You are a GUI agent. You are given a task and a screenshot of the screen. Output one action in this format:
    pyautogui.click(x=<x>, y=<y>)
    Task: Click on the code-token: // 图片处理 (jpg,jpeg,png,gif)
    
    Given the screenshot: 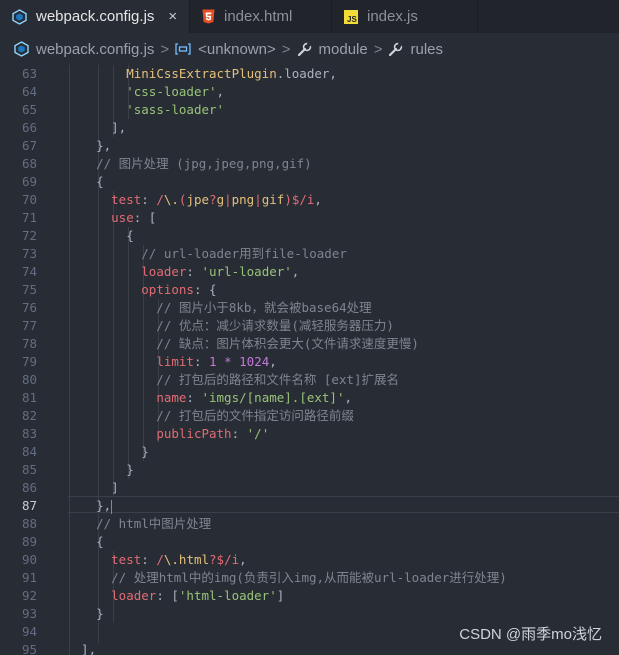 What is the action you would take?
    pyautogui.click(x=189, y=163)
    